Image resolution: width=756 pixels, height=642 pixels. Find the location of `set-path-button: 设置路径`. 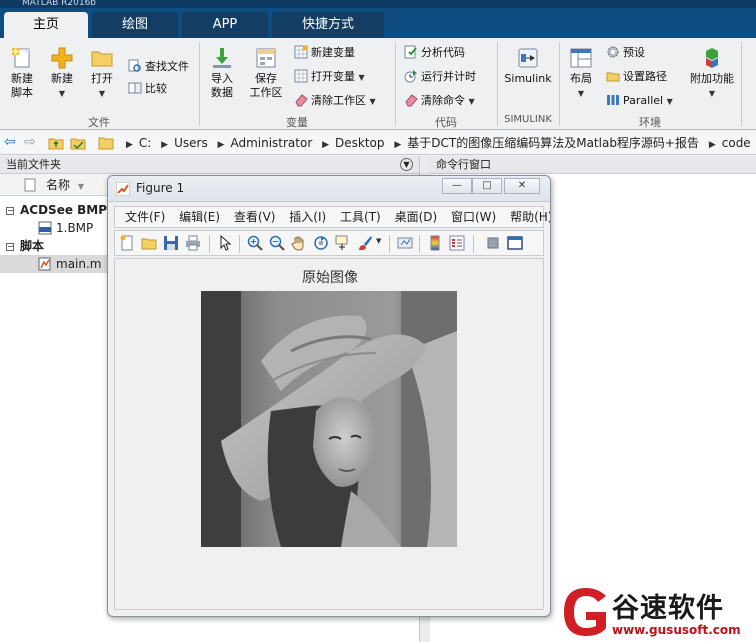

set-path-button: 设置路径 is located at coordinates (636, 77).